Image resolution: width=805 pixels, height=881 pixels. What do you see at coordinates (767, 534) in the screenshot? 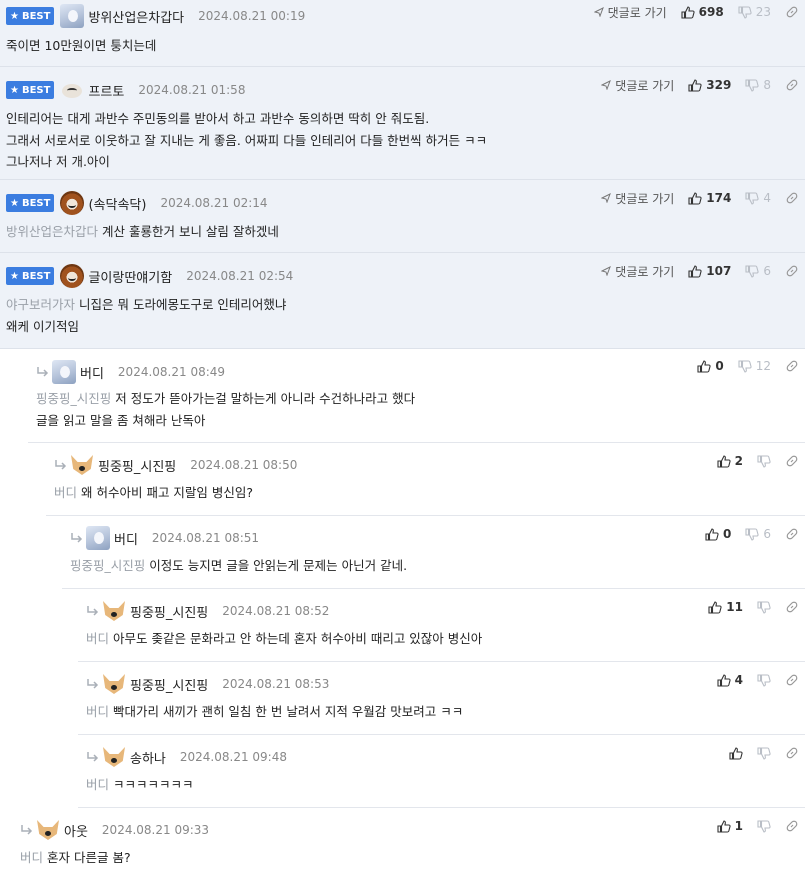
I see `downvote-count: 6` at bounding box center [767, 534].